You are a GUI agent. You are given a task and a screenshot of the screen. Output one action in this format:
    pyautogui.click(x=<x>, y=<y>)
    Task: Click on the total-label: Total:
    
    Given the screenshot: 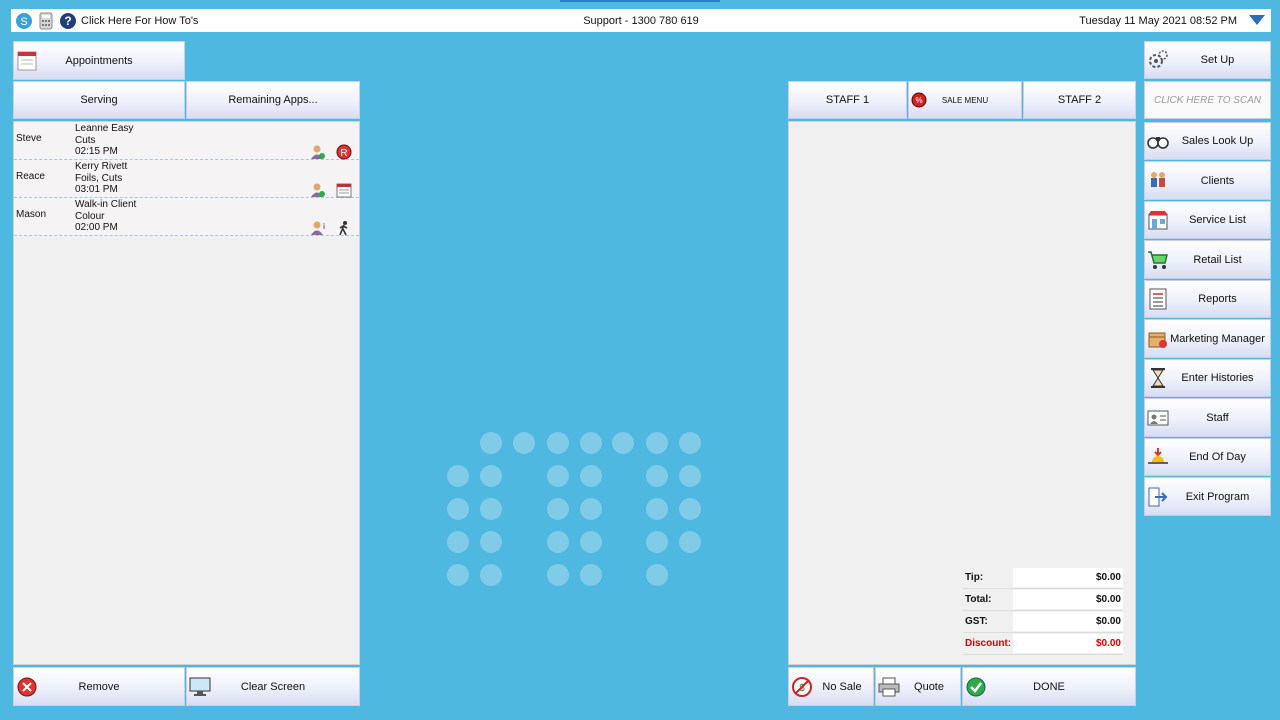 What is the action you would take?
    pyautogui.click(x=978, y=599)
    